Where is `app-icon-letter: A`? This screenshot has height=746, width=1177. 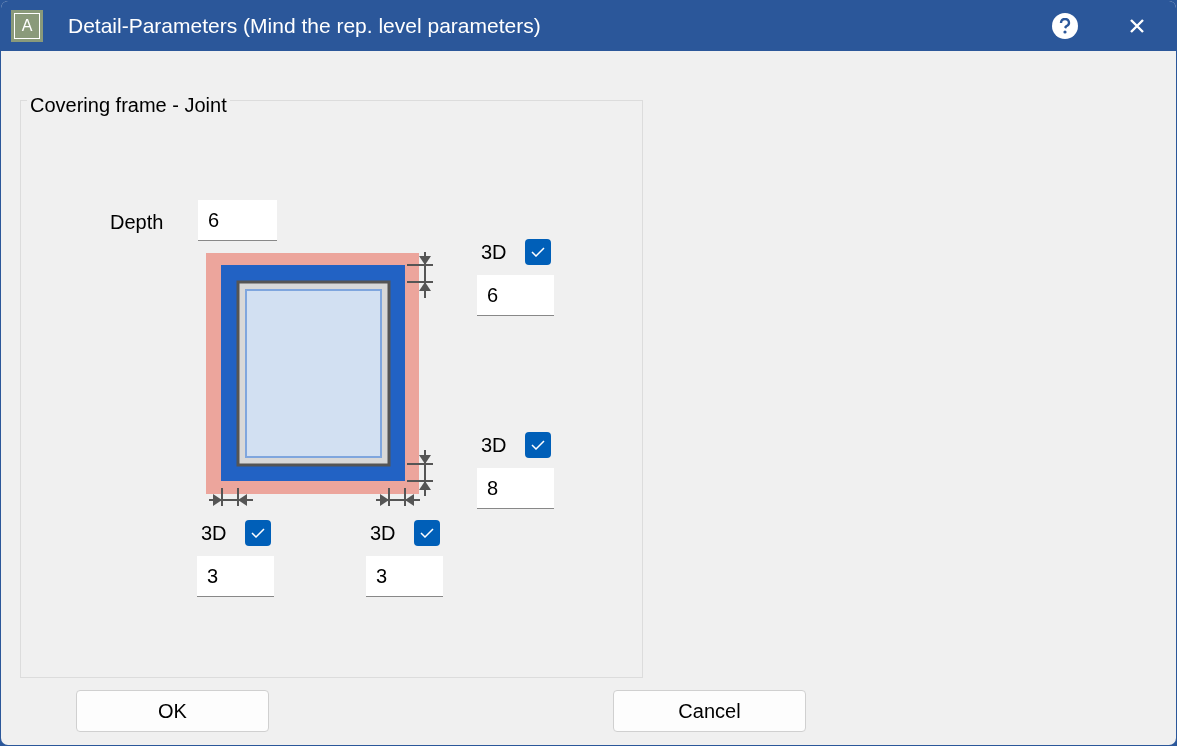 app-icon-letter: A is located at coordinates (27, 26).